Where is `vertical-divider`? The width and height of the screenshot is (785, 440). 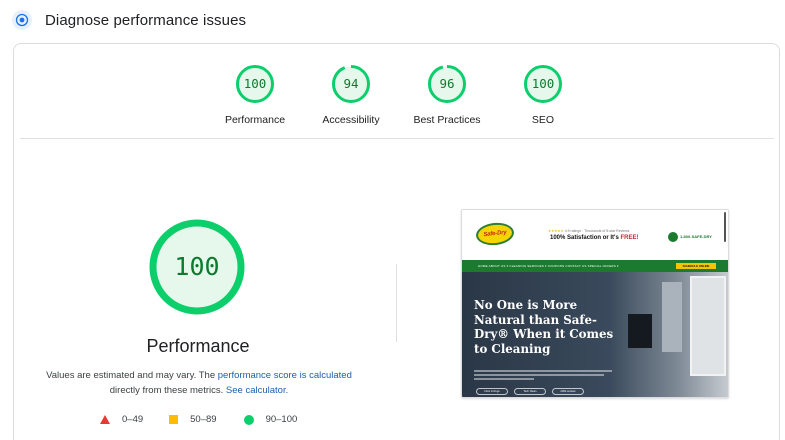 vertical-divider is located at coordinates (396, 303).